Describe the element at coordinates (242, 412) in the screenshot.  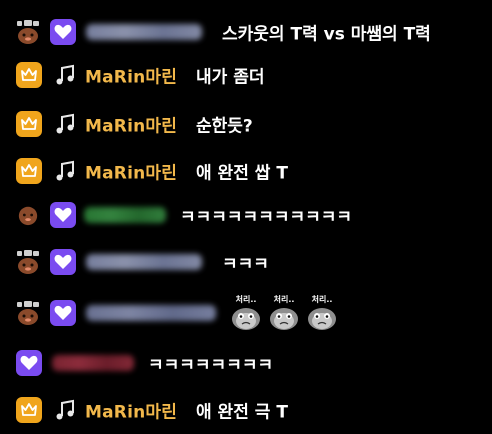
I see `message-text: 애 완전 극 T` at that location.